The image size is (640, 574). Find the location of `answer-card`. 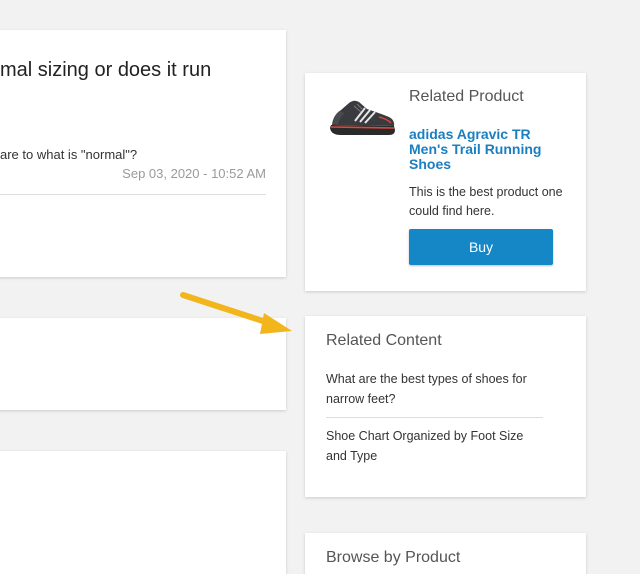

answer-card is located at coordinates (143, 512).